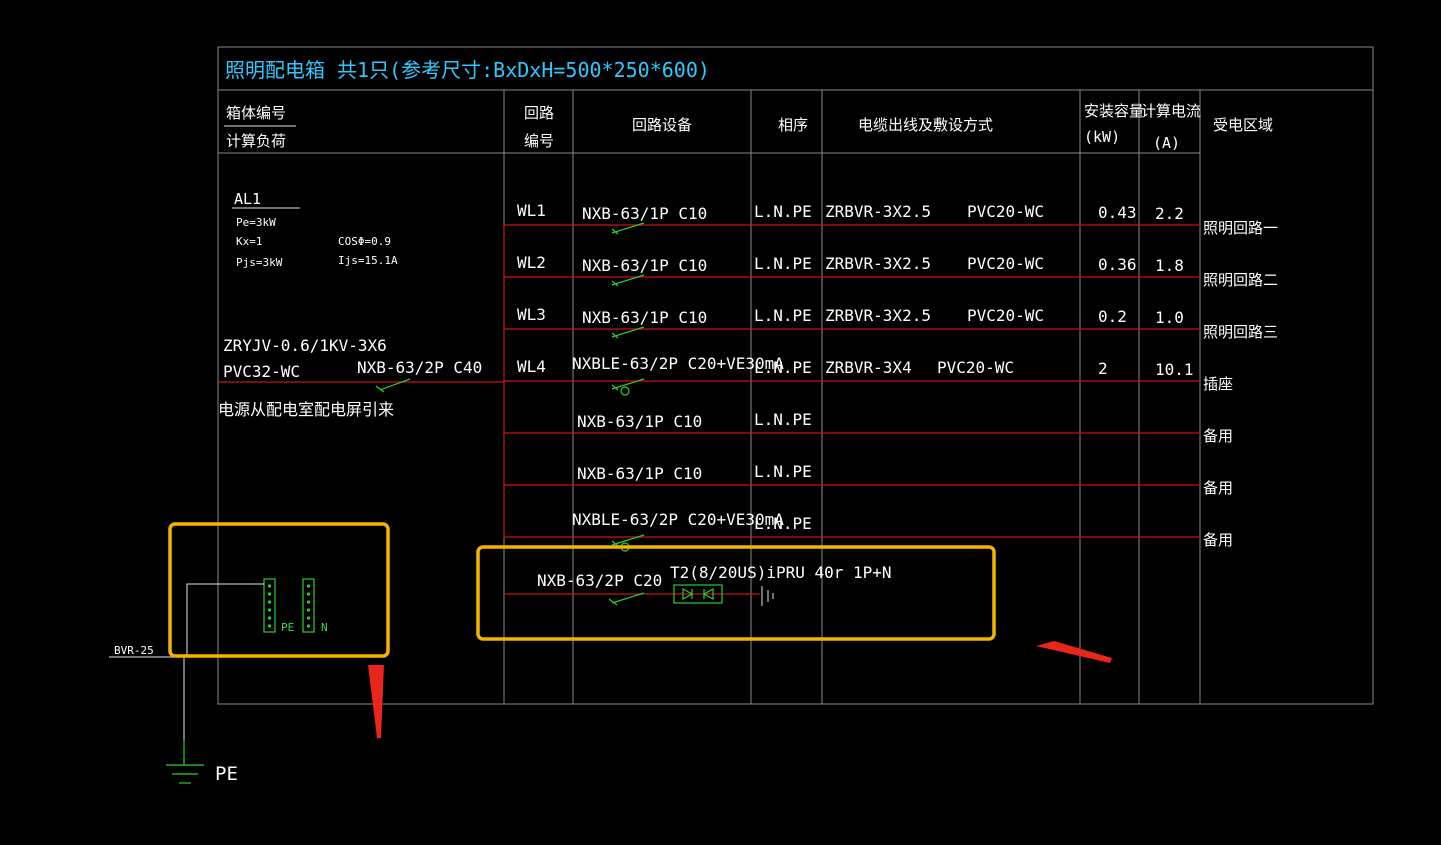  I want to click on header-circuit-no-2: 编号, so click(539, 141).